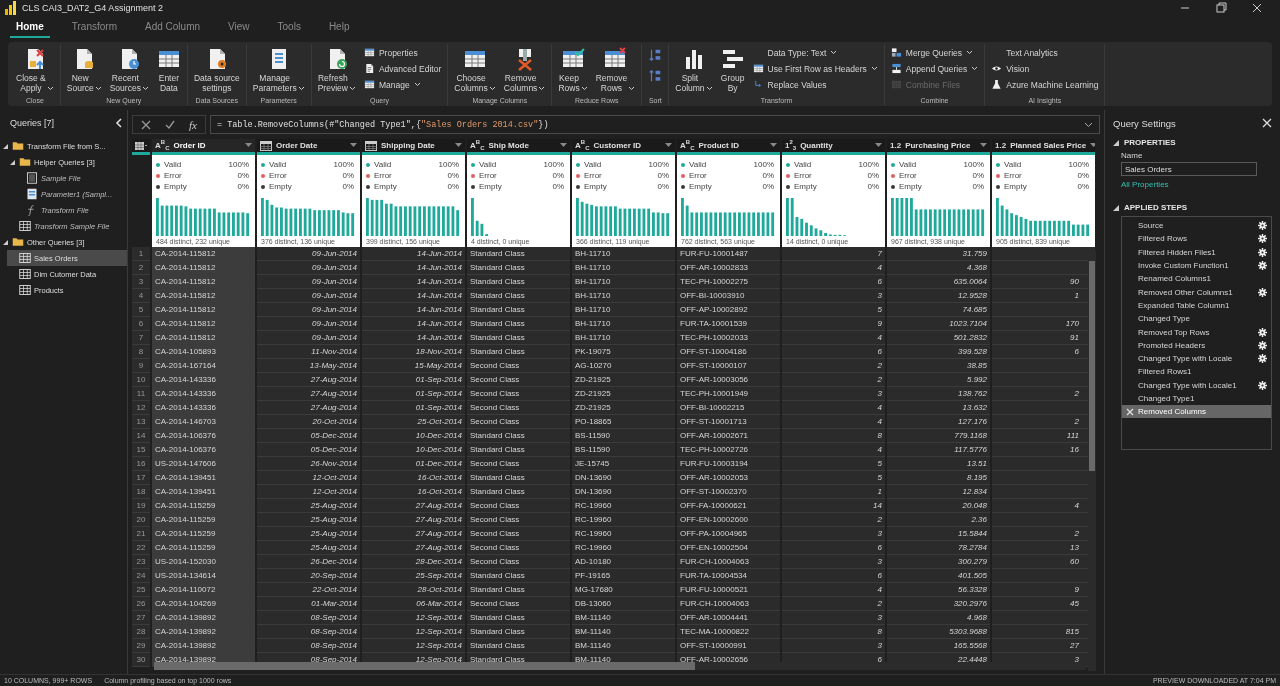  What do you see at coordinates (239, 28) in the screenshot?
I see `ribbon-tab: View` at bounding box center [239, 28].